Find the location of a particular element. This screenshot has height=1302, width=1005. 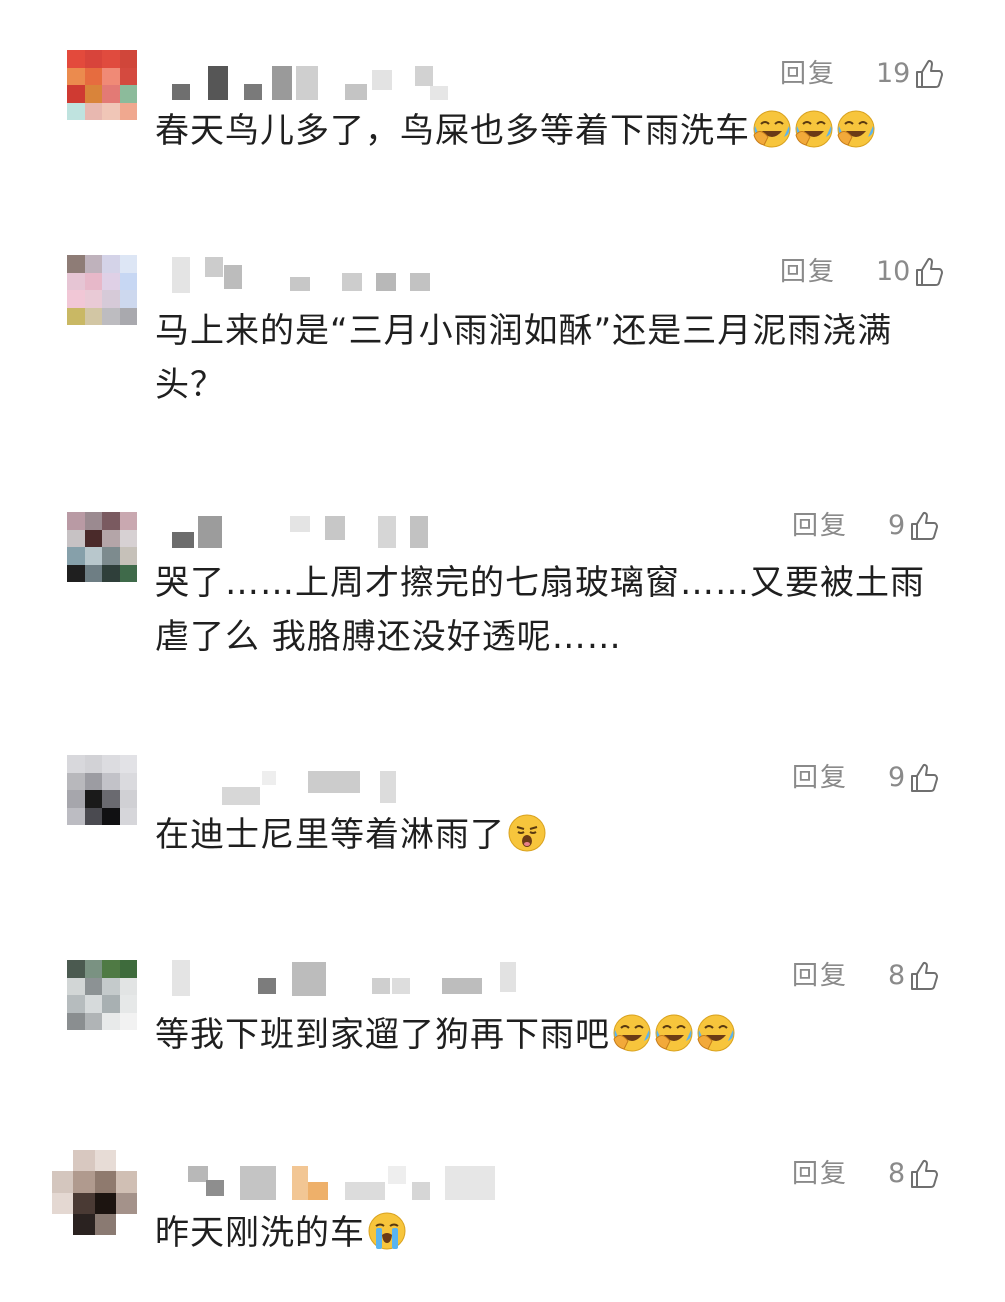

comment-text-row: 等我下班到家遛了狗再下雨吧 is located at coordinates (550, 1035).